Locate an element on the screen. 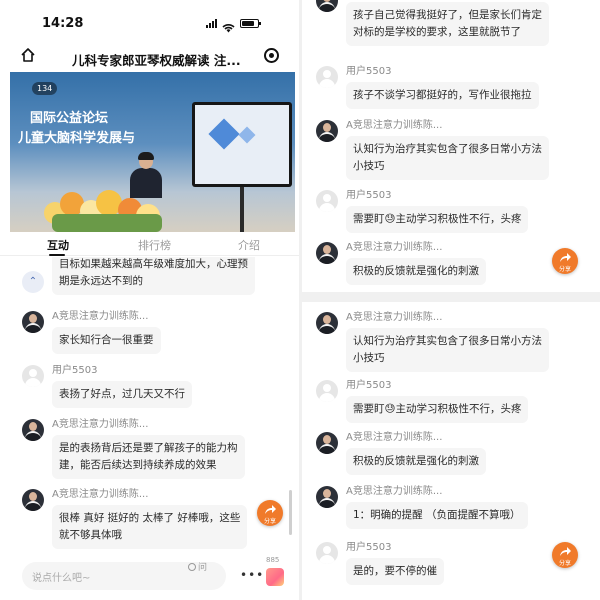  scrollbar is located at coordinates (290, 512).